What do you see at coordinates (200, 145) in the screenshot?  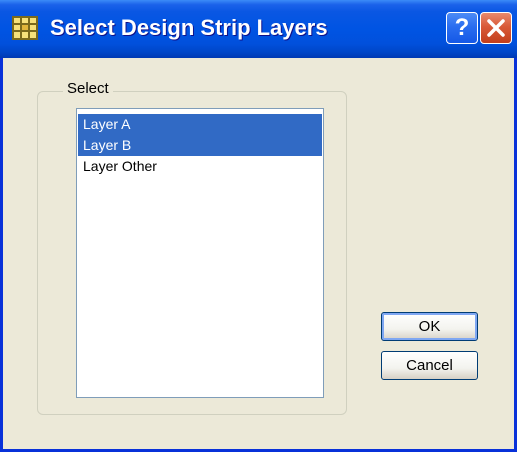 I see `list-item-layer-b: Layer B` at bounding box center [200, 145].